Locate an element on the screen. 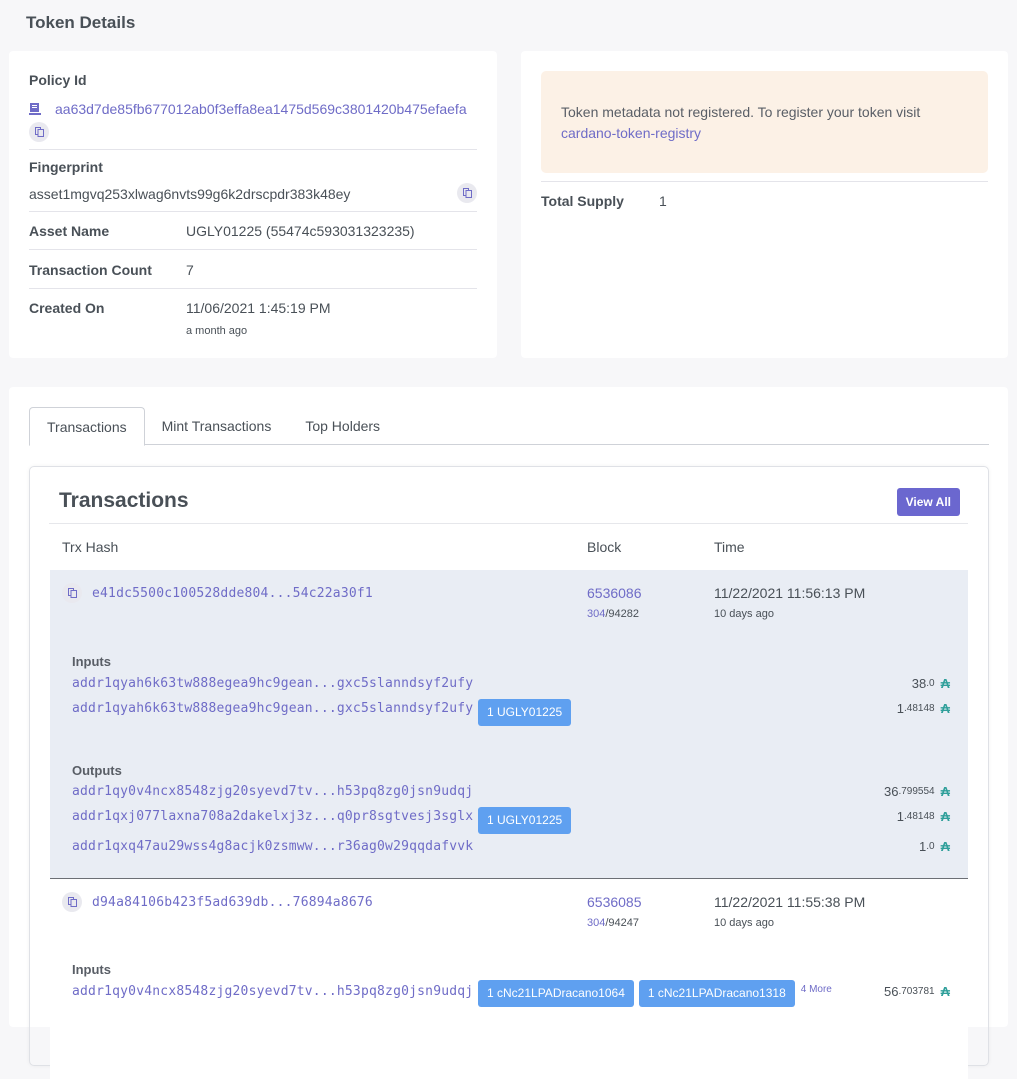 This screenshot has width=1017, height=1079. epoch-slot: 304/94282 is located at coordinates (614, 614).